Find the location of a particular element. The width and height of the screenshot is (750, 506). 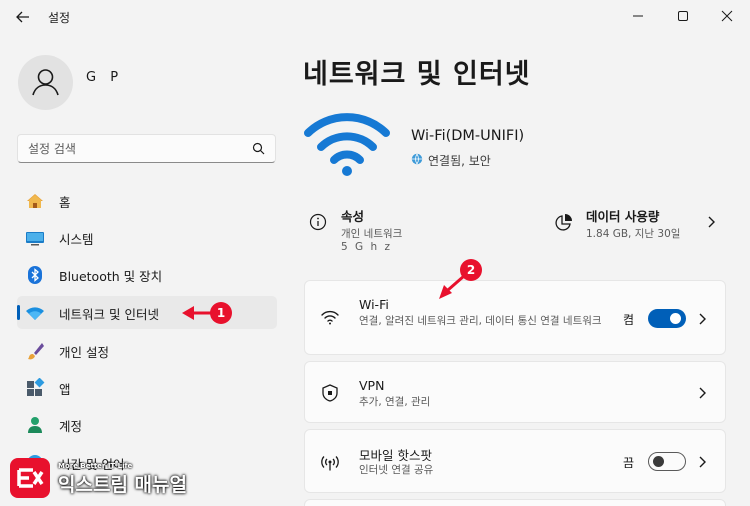

properties-network-type: 개인 네트워크 is located at coordinates (372, 234).